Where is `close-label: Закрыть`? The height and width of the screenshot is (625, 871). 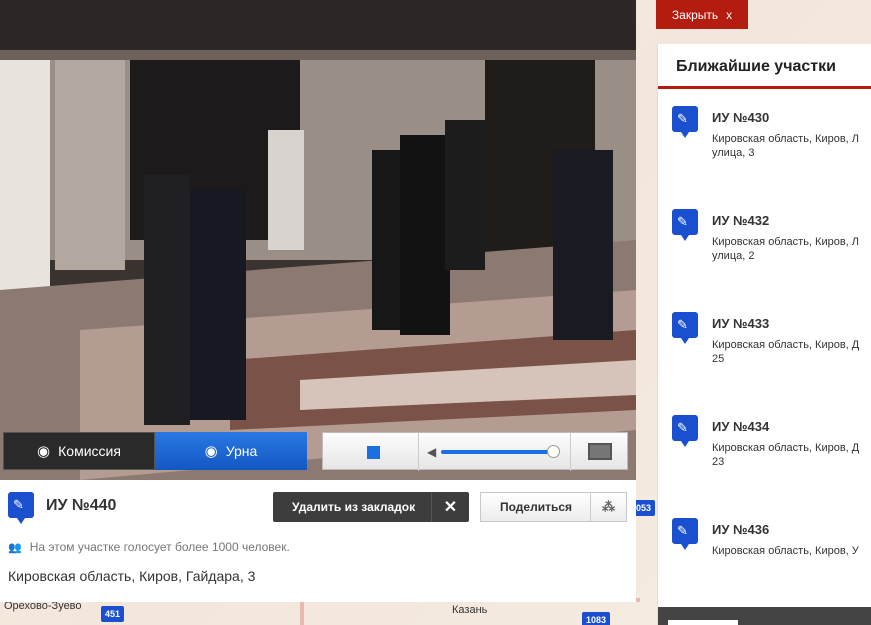 close-label: Закрыть is located at coordinates (695, 14).